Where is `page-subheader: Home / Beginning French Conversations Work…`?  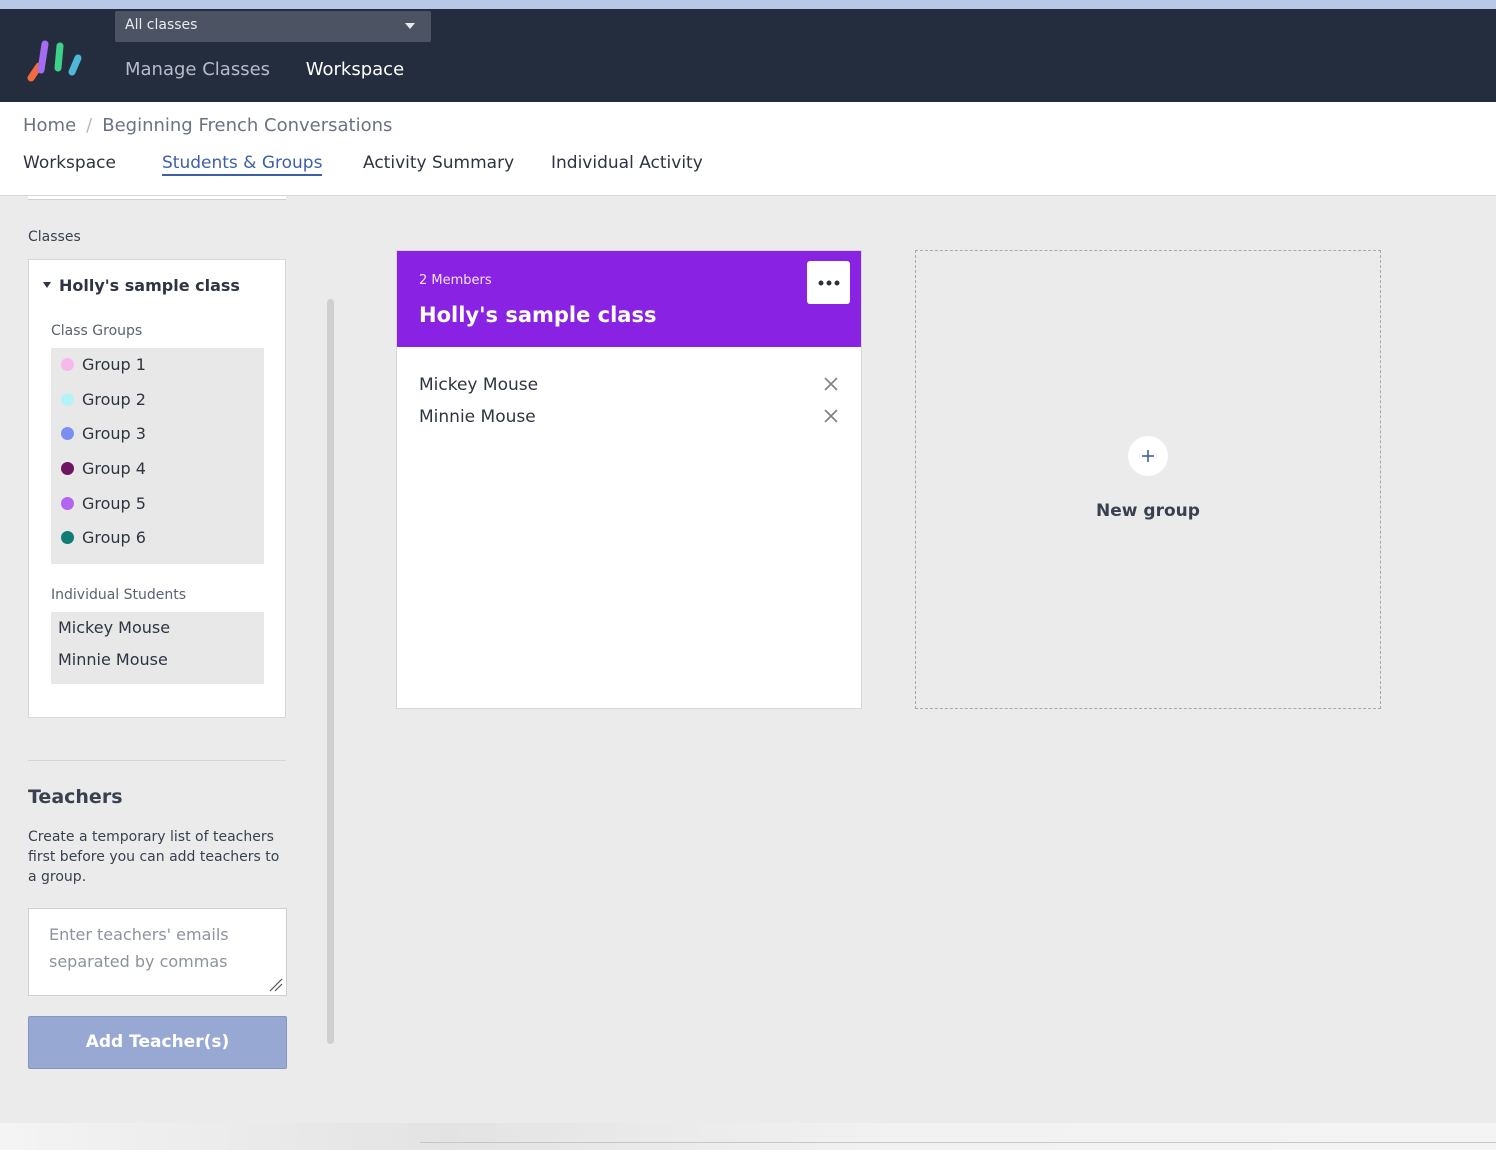
page-subheader: Home / Beginning French Conversations Work… is located at coordinates (748, 149).